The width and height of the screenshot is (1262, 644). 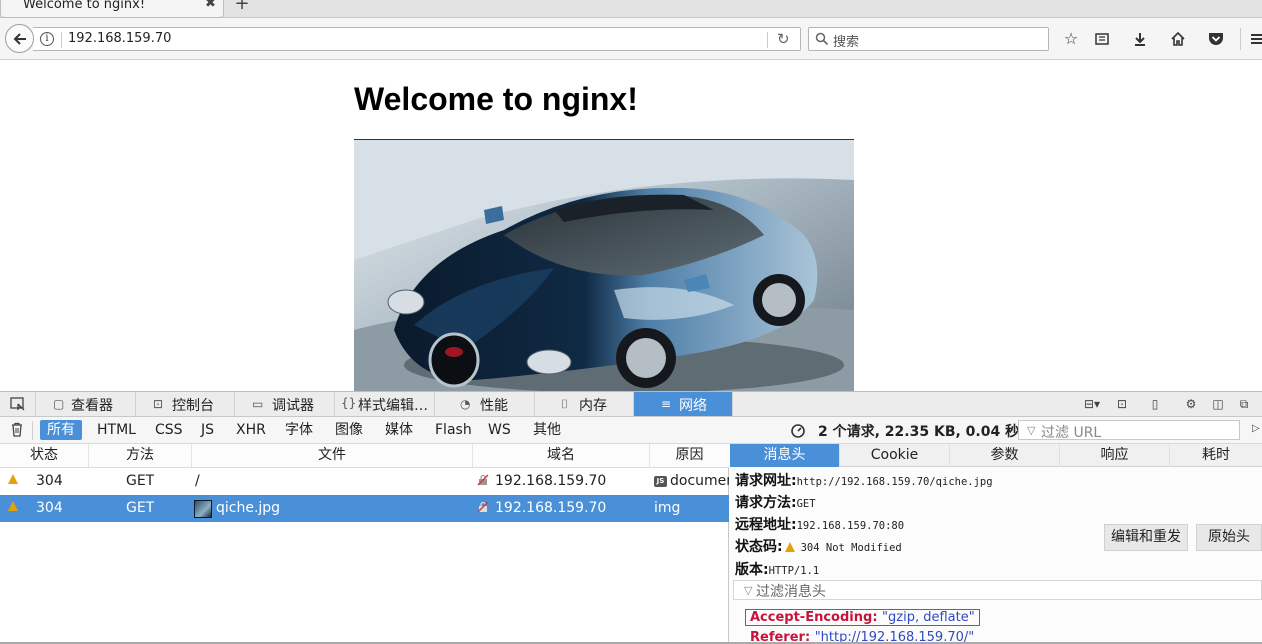 I want to click on tab-console: ⊡ 控制台, so click(x=185, y=404).